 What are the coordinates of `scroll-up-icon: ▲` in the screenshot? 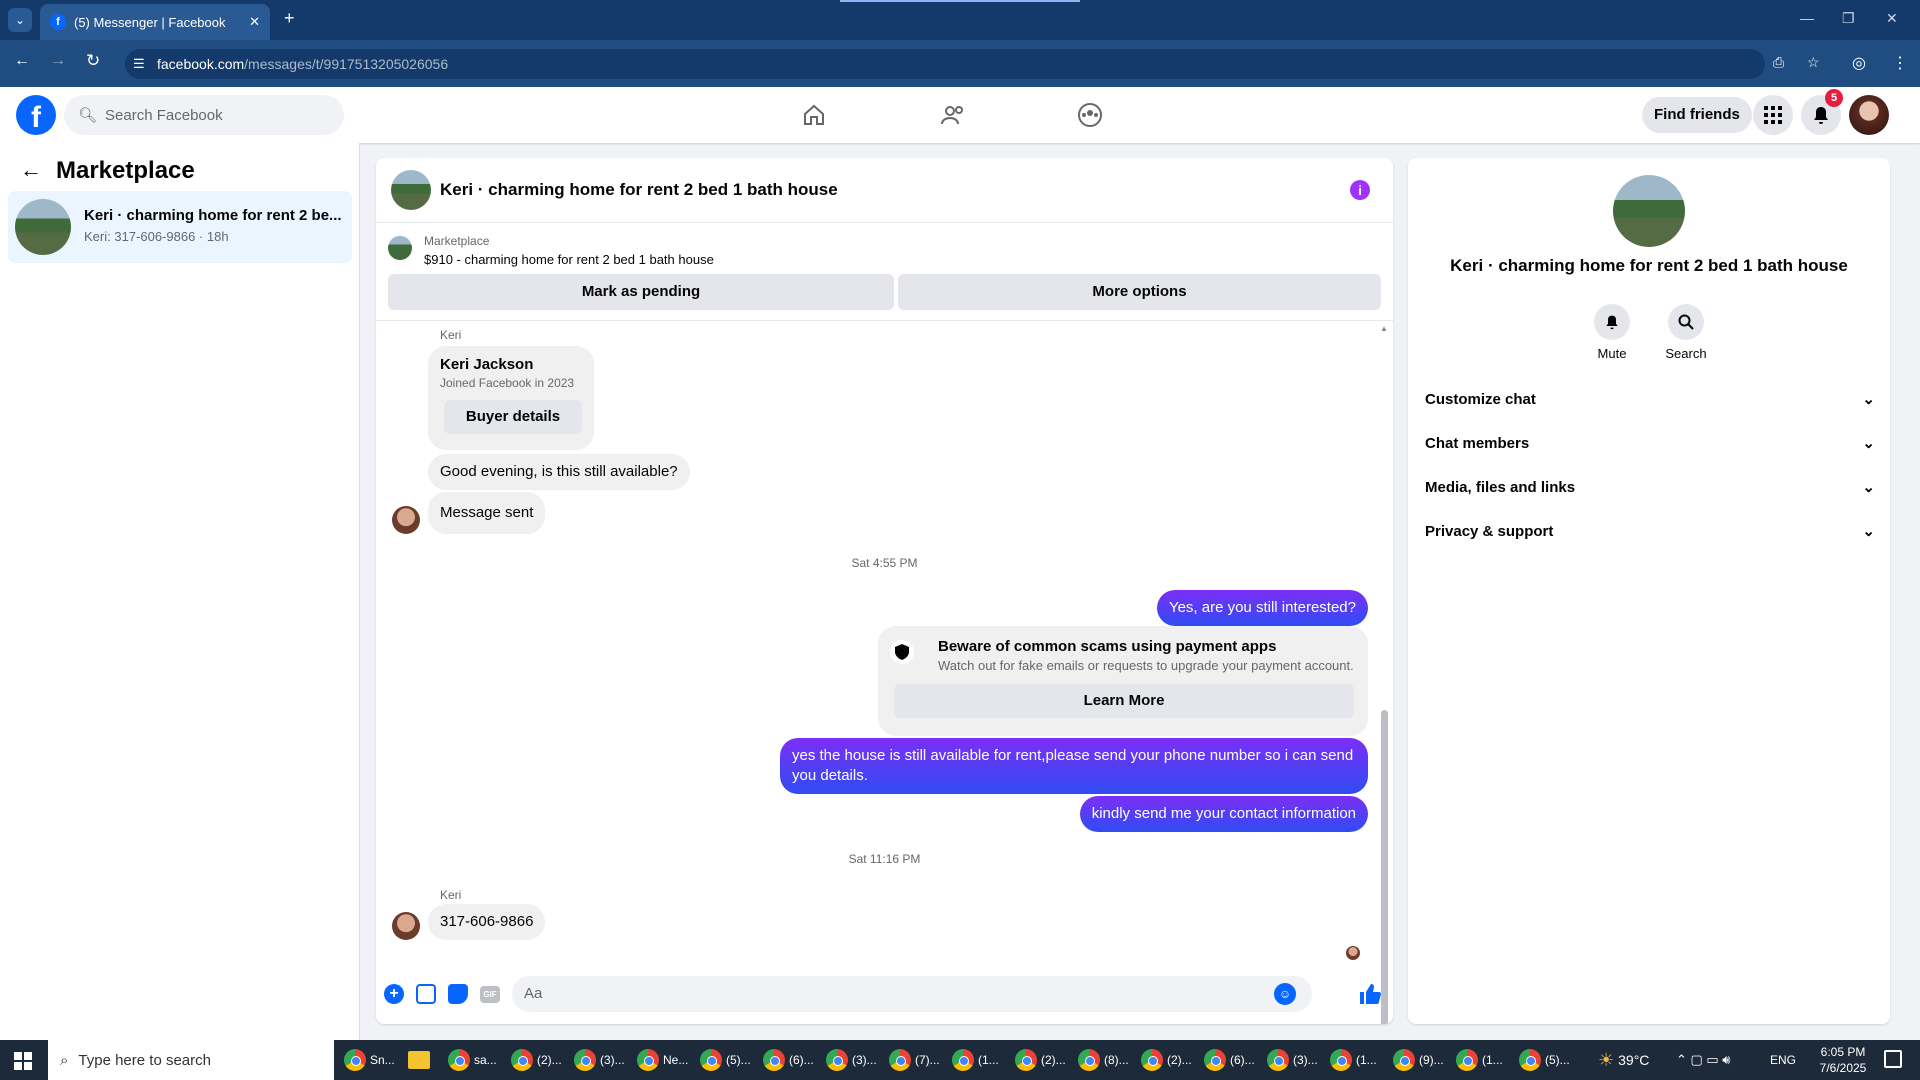 It's located at (1384, 328).